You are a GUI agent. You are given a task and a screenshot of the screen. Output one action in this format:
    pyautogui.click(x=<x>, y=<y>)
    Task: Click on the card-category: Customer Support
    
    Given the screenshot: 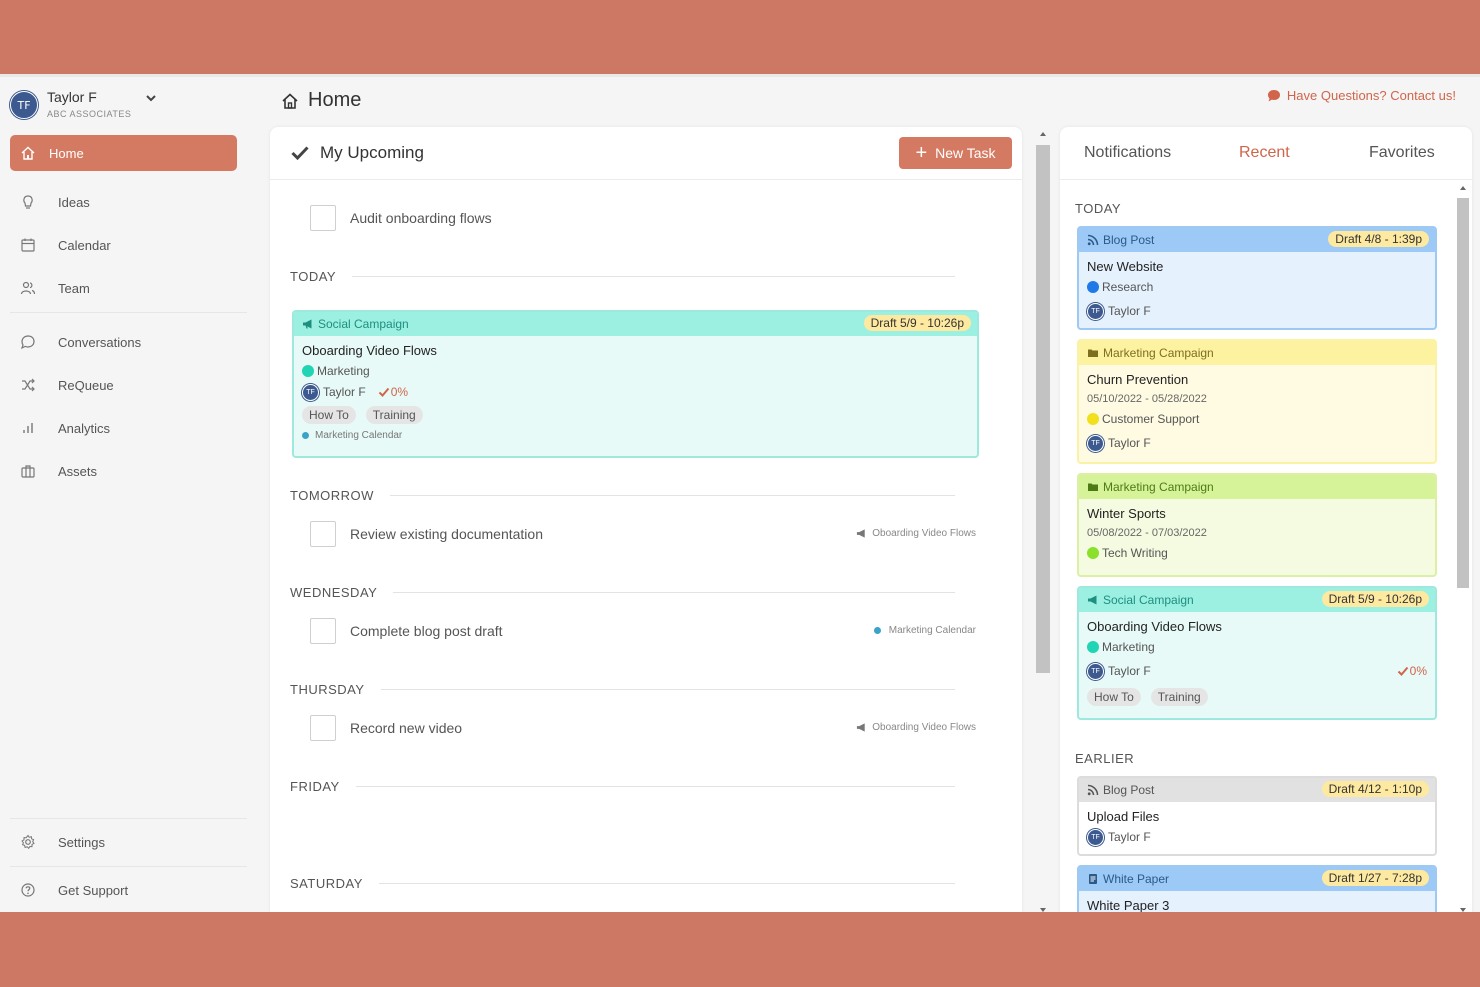 What is the action you would take?
    pyautogui.click(x=1257, y=419)
    